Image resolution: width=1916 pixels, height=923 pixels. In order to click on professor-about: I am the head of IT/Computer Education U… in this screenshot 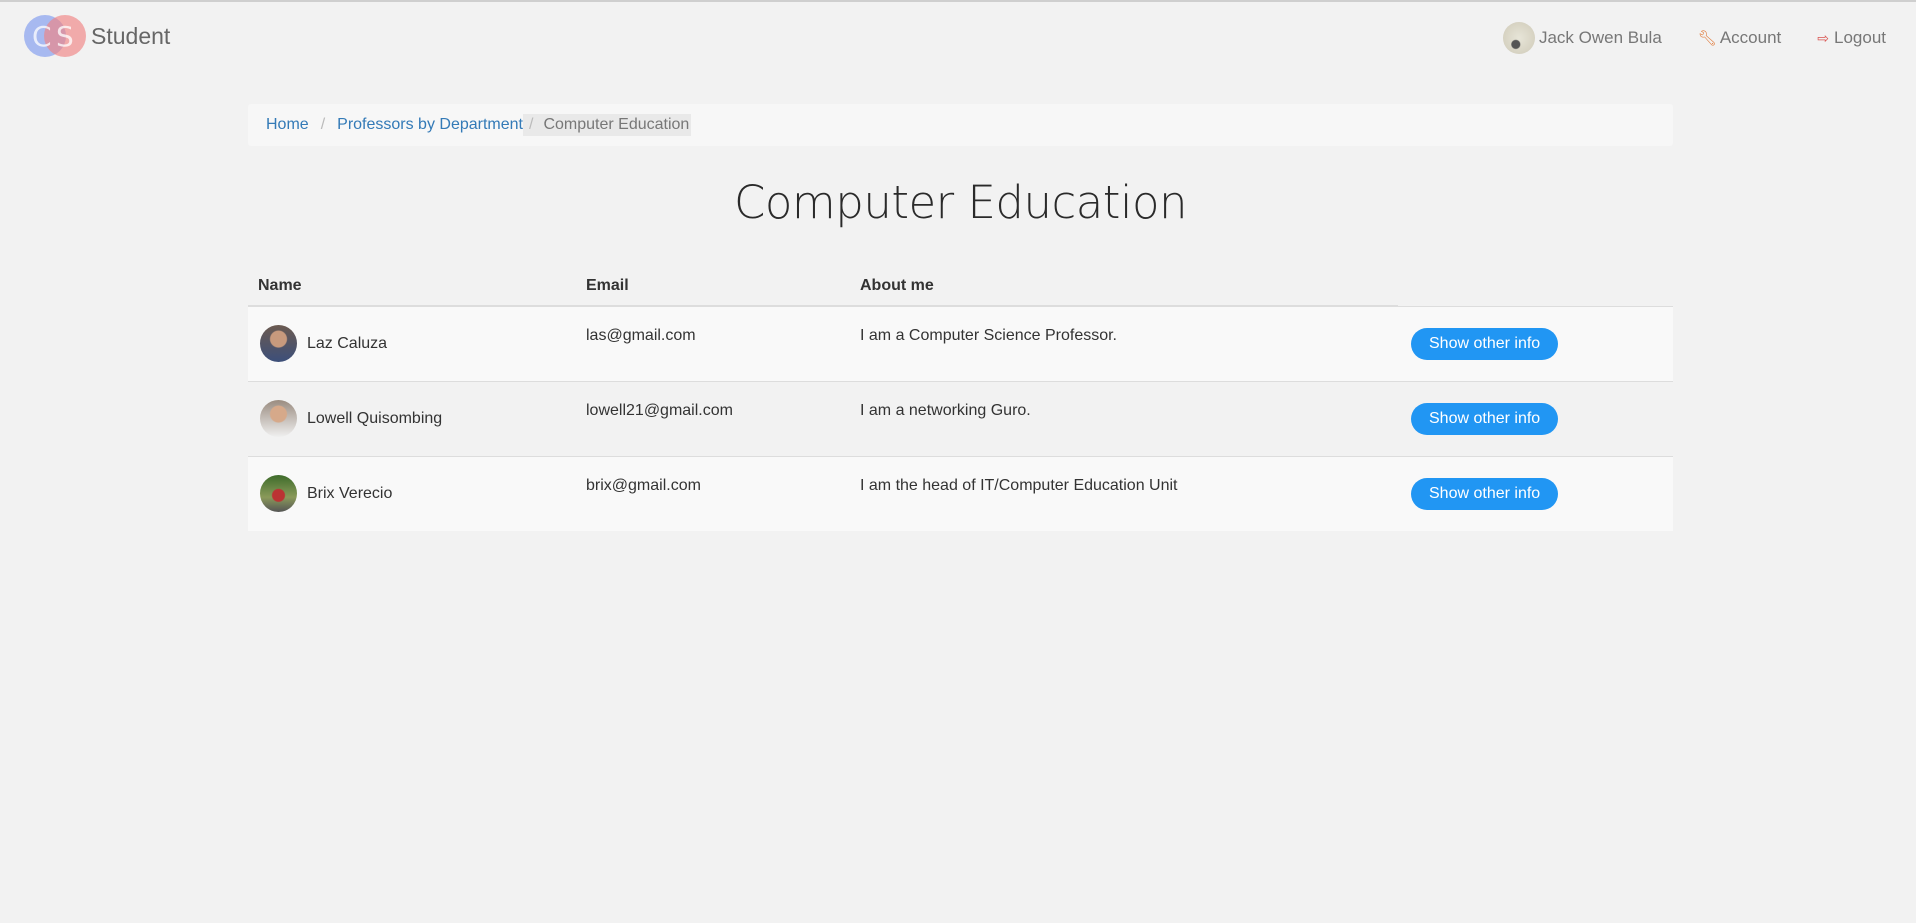, I will do `click(1019, 485)`.